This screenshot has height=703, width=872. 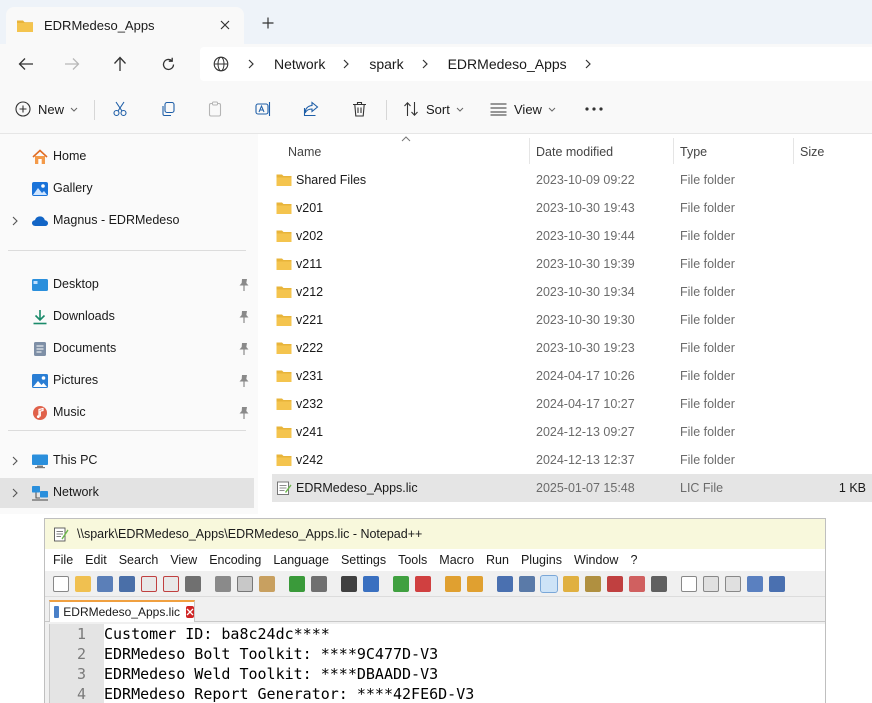 I want to click on column-header-type: Type, so click(x=693, y=152).